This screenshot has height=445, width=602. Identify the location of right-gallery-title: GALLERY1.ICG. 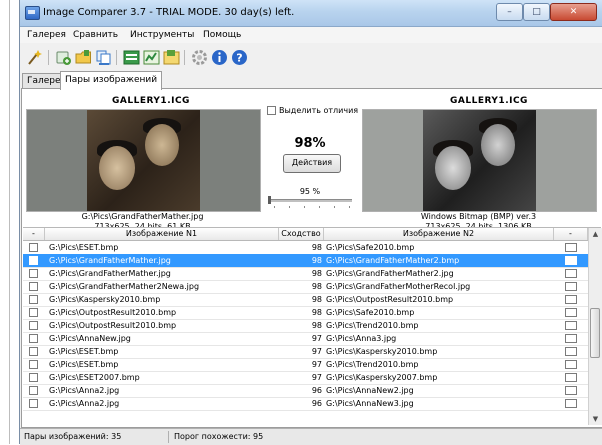
(489, 101).